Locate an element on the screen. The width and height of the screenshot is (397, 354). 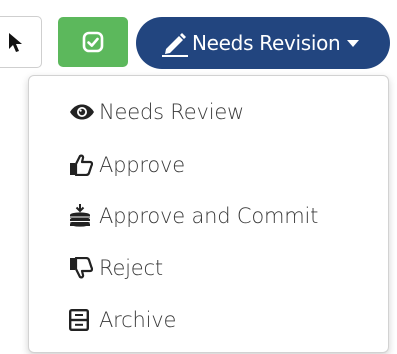
menu-item-label: Reject is located at coordinates (131, 268).